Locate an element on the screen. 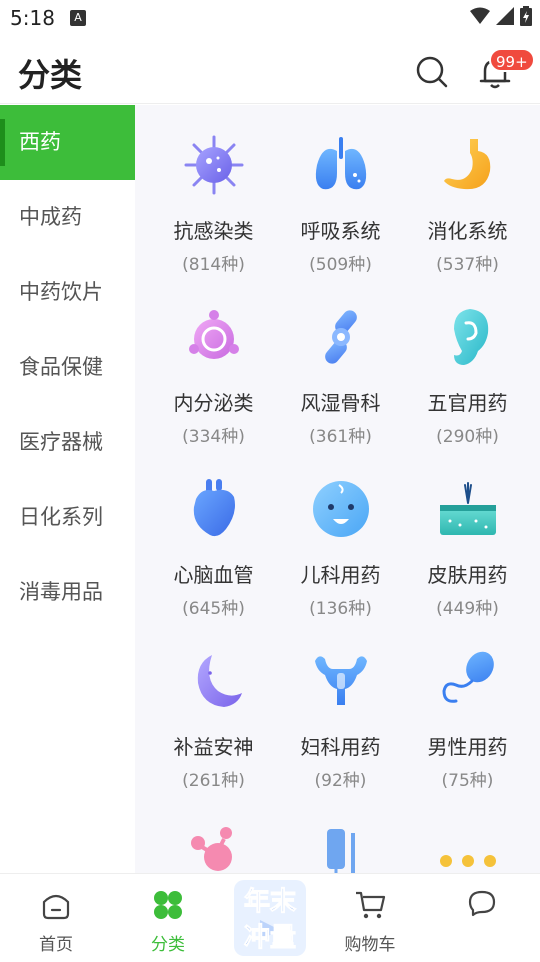 The height and width of the screenshot is (962, 540). notification-badge: 99+ is located at coordinates (512, 60).